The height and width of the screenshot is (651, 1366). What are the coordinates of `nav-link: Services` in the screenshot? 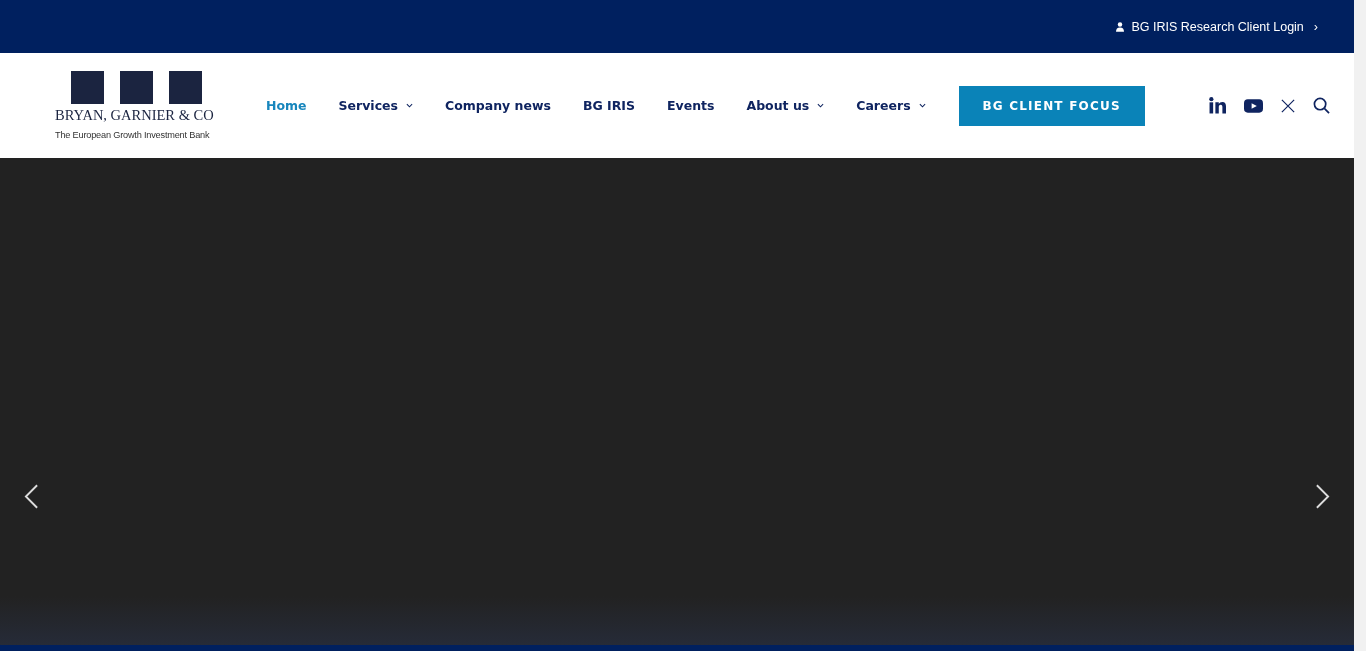 It's located at (375, 105).